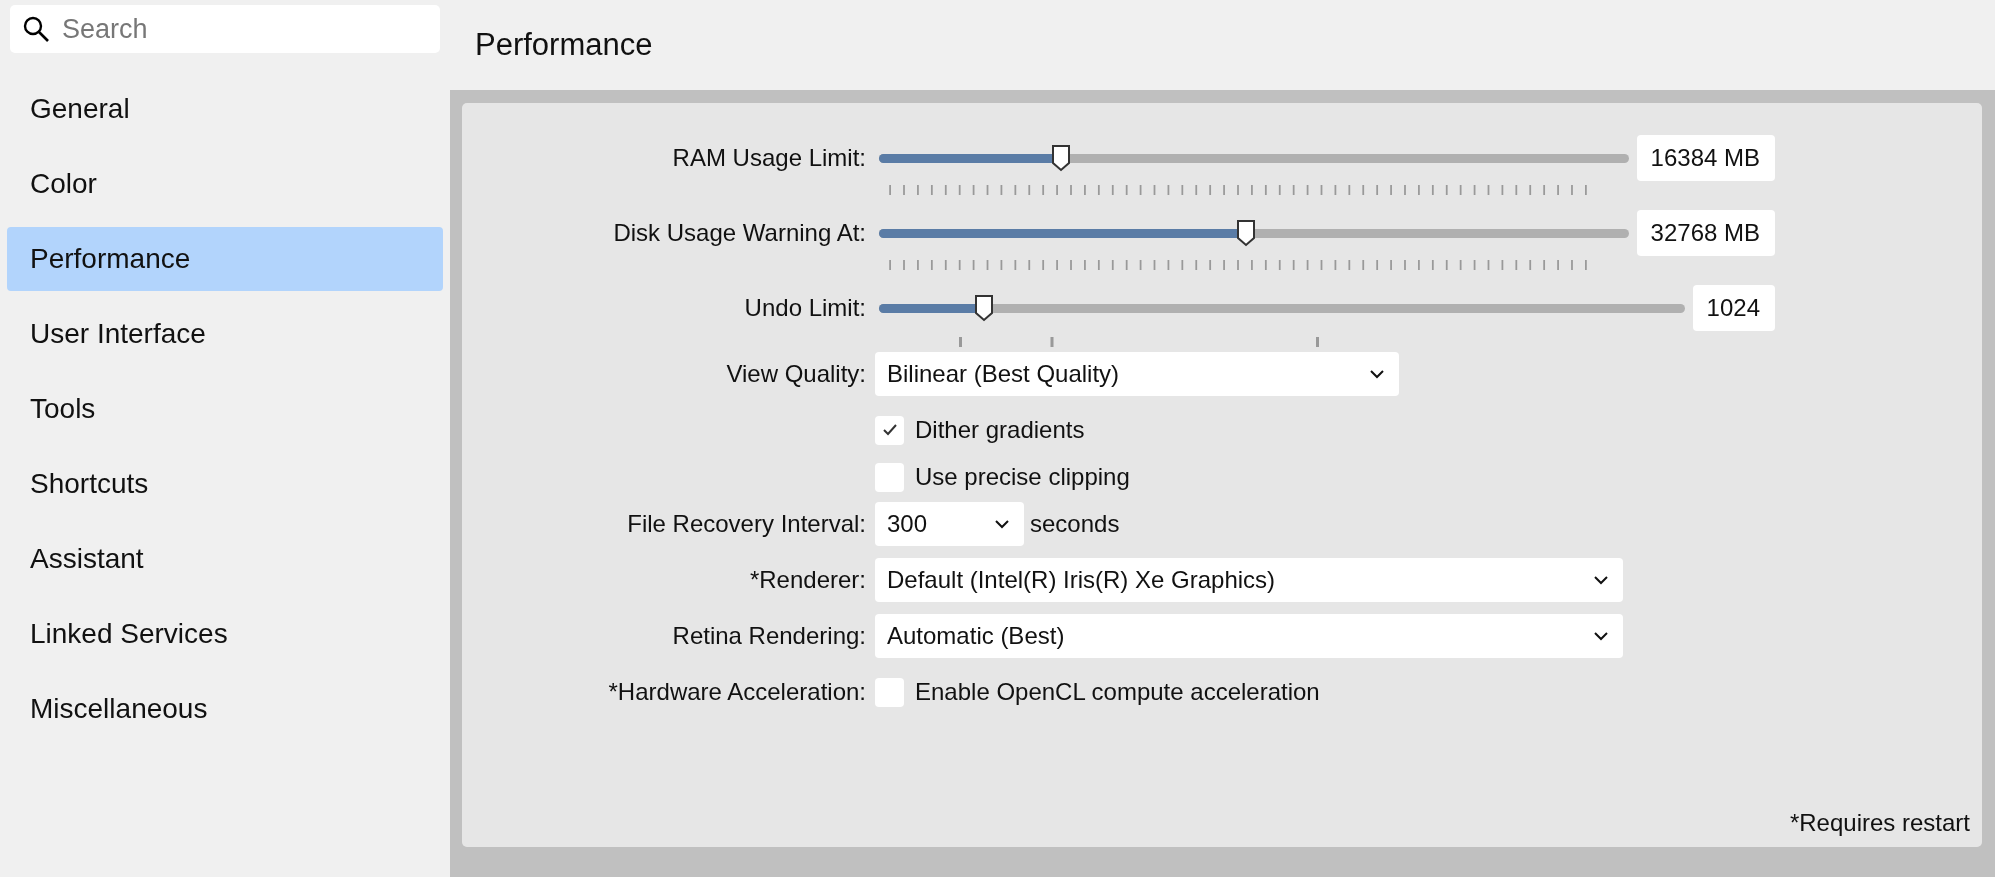 This screenshot has height=877, width=1995. Describe the element at coordinates (1249, 580) in the screenshot. I see `dropdown: Default (Intel(R) Iris(R) Xe Graphics)` at that location.